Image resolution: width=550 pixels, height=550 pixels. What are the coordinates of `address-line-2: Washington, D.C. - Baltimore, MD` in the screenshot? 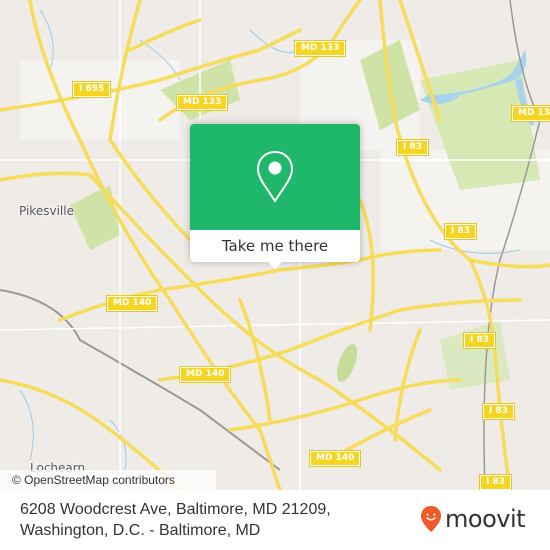 It's located at (140, 530).